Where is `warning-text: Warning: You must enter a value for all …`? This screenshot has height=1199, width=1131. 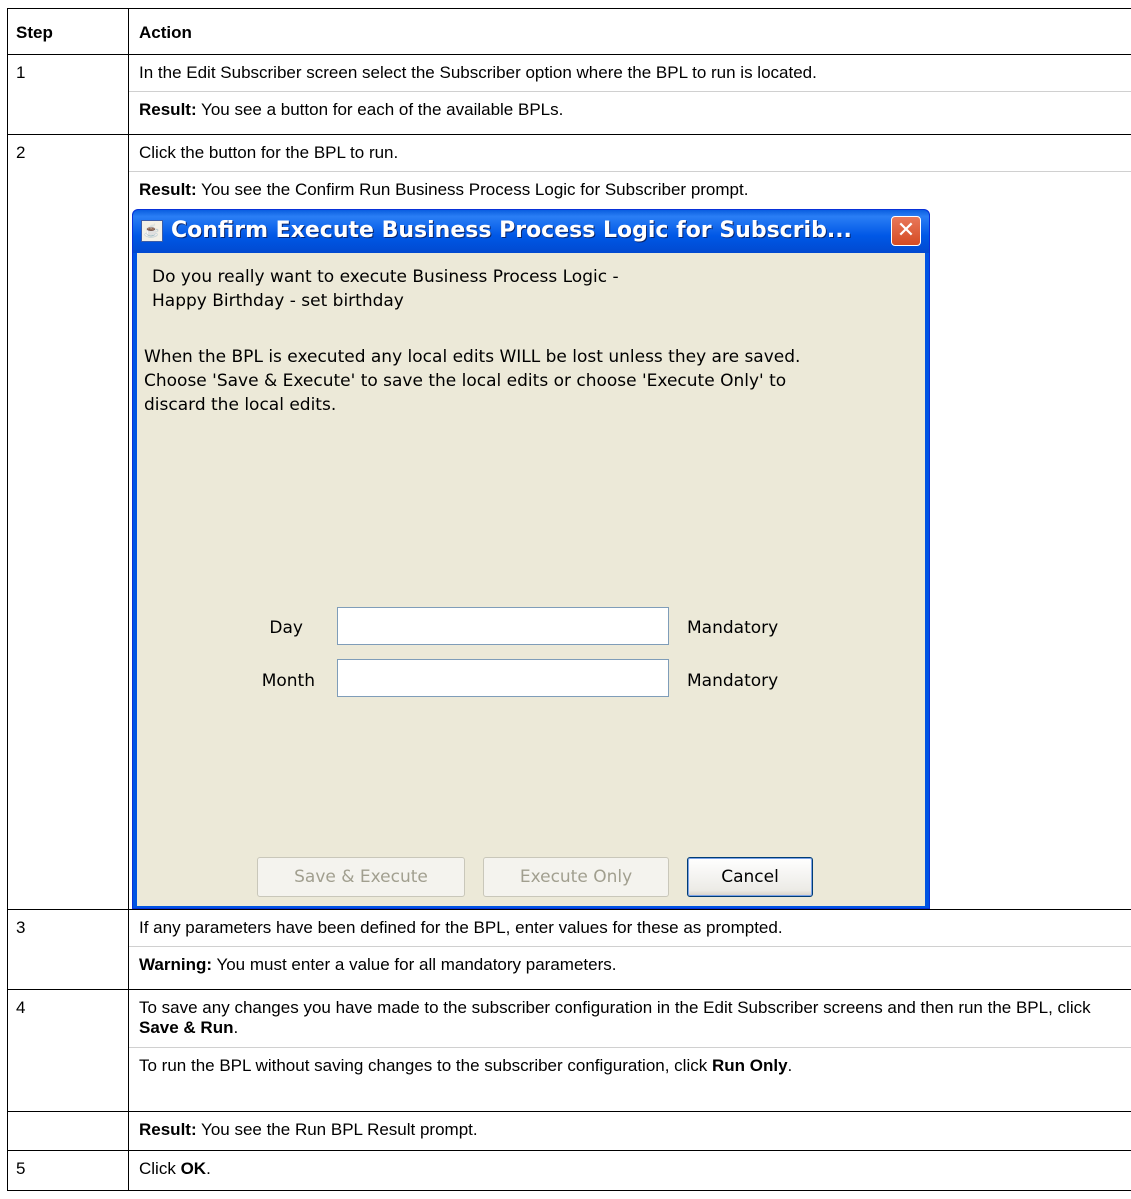
warning-text: Warning: You must enter a value for all … is located at coordinates (630, 964).